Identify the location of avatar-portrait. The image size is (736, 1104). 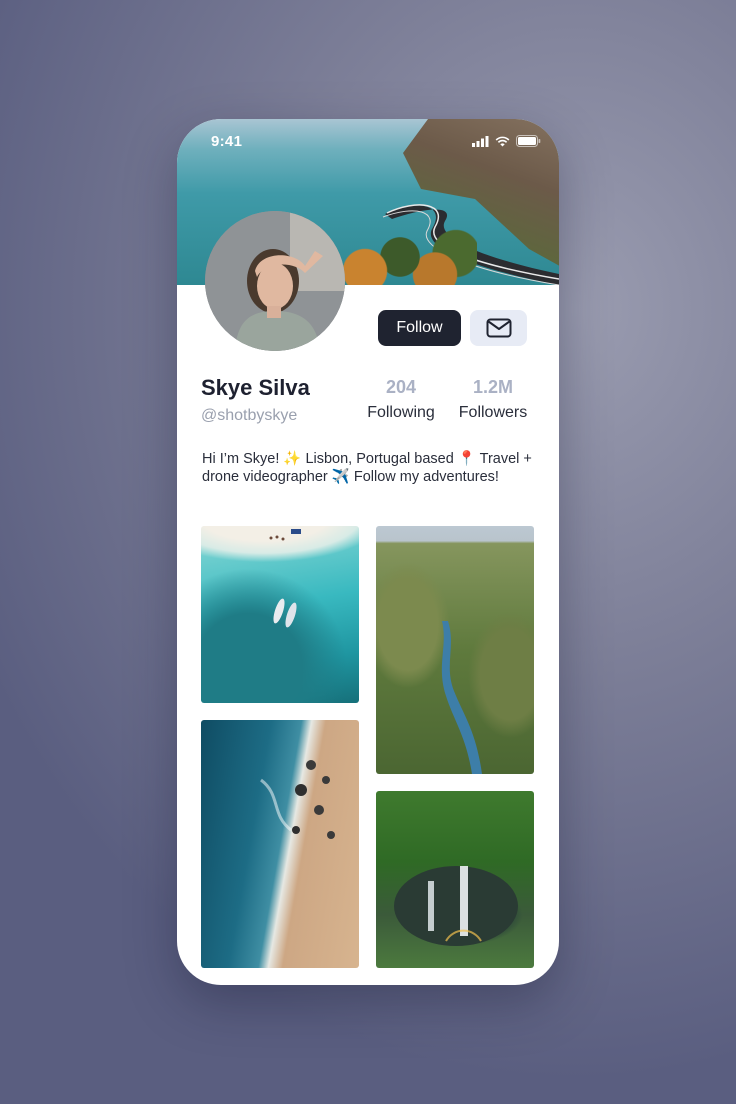
(275, 281).